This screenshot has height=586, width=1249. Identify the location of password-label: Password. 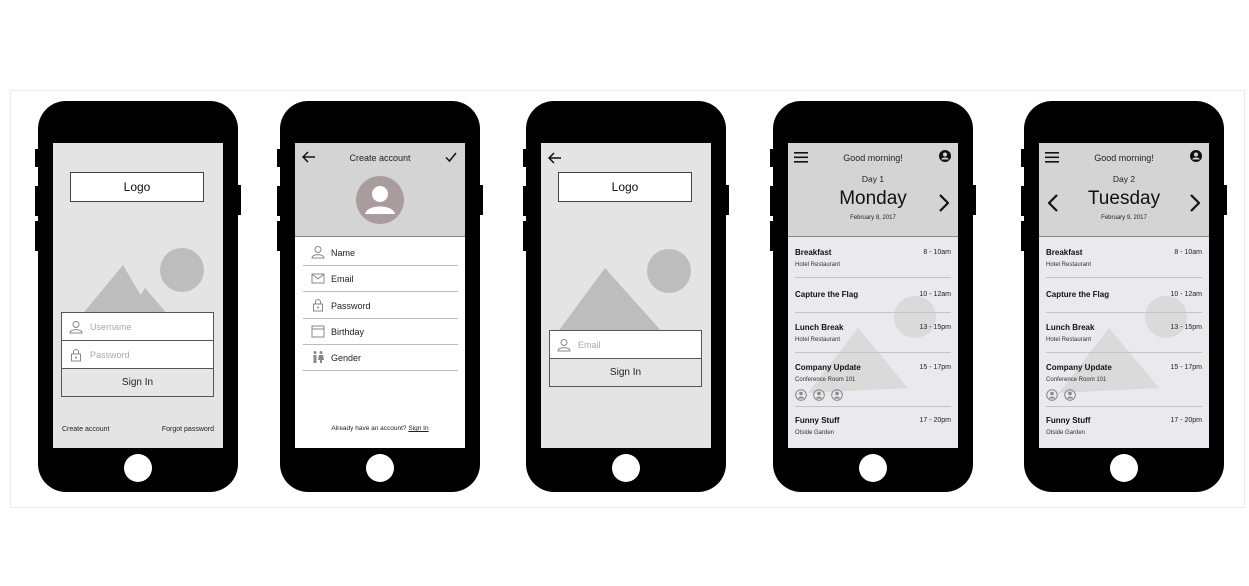
(351, 306).